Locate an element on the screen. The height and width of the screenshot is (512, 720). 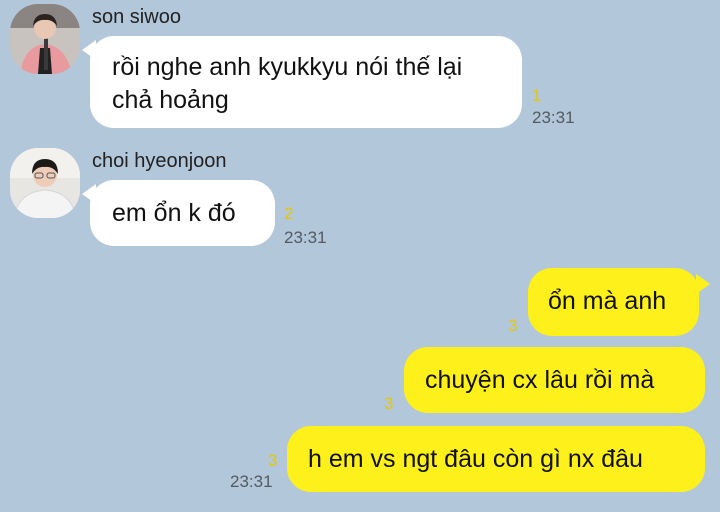
unread-count: 1 is located at coordinates (537, 95).